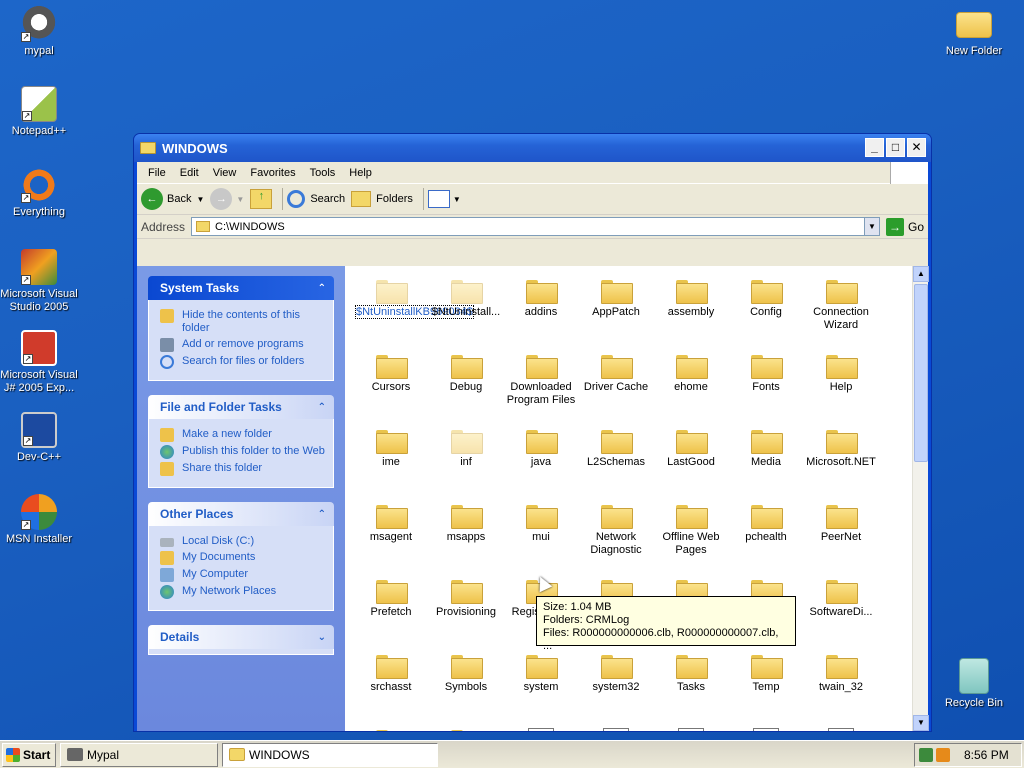  What do you see at coordinates (766, 298) in the screenshot?
I see `folder-item: Config` at bounding box center [766, 298].